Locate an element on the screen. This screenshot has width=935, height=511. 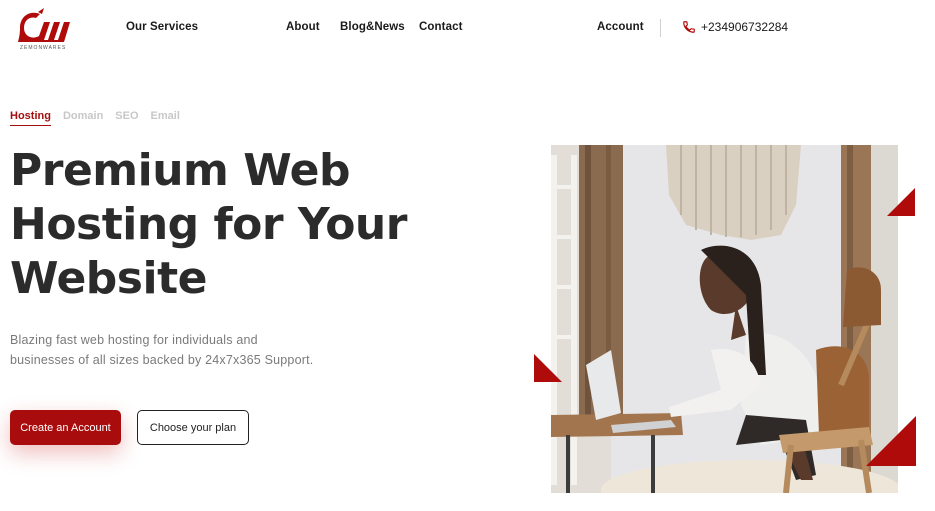
service-tabs: Hosting Domain SEO Email is located at coordinates (95, 118).